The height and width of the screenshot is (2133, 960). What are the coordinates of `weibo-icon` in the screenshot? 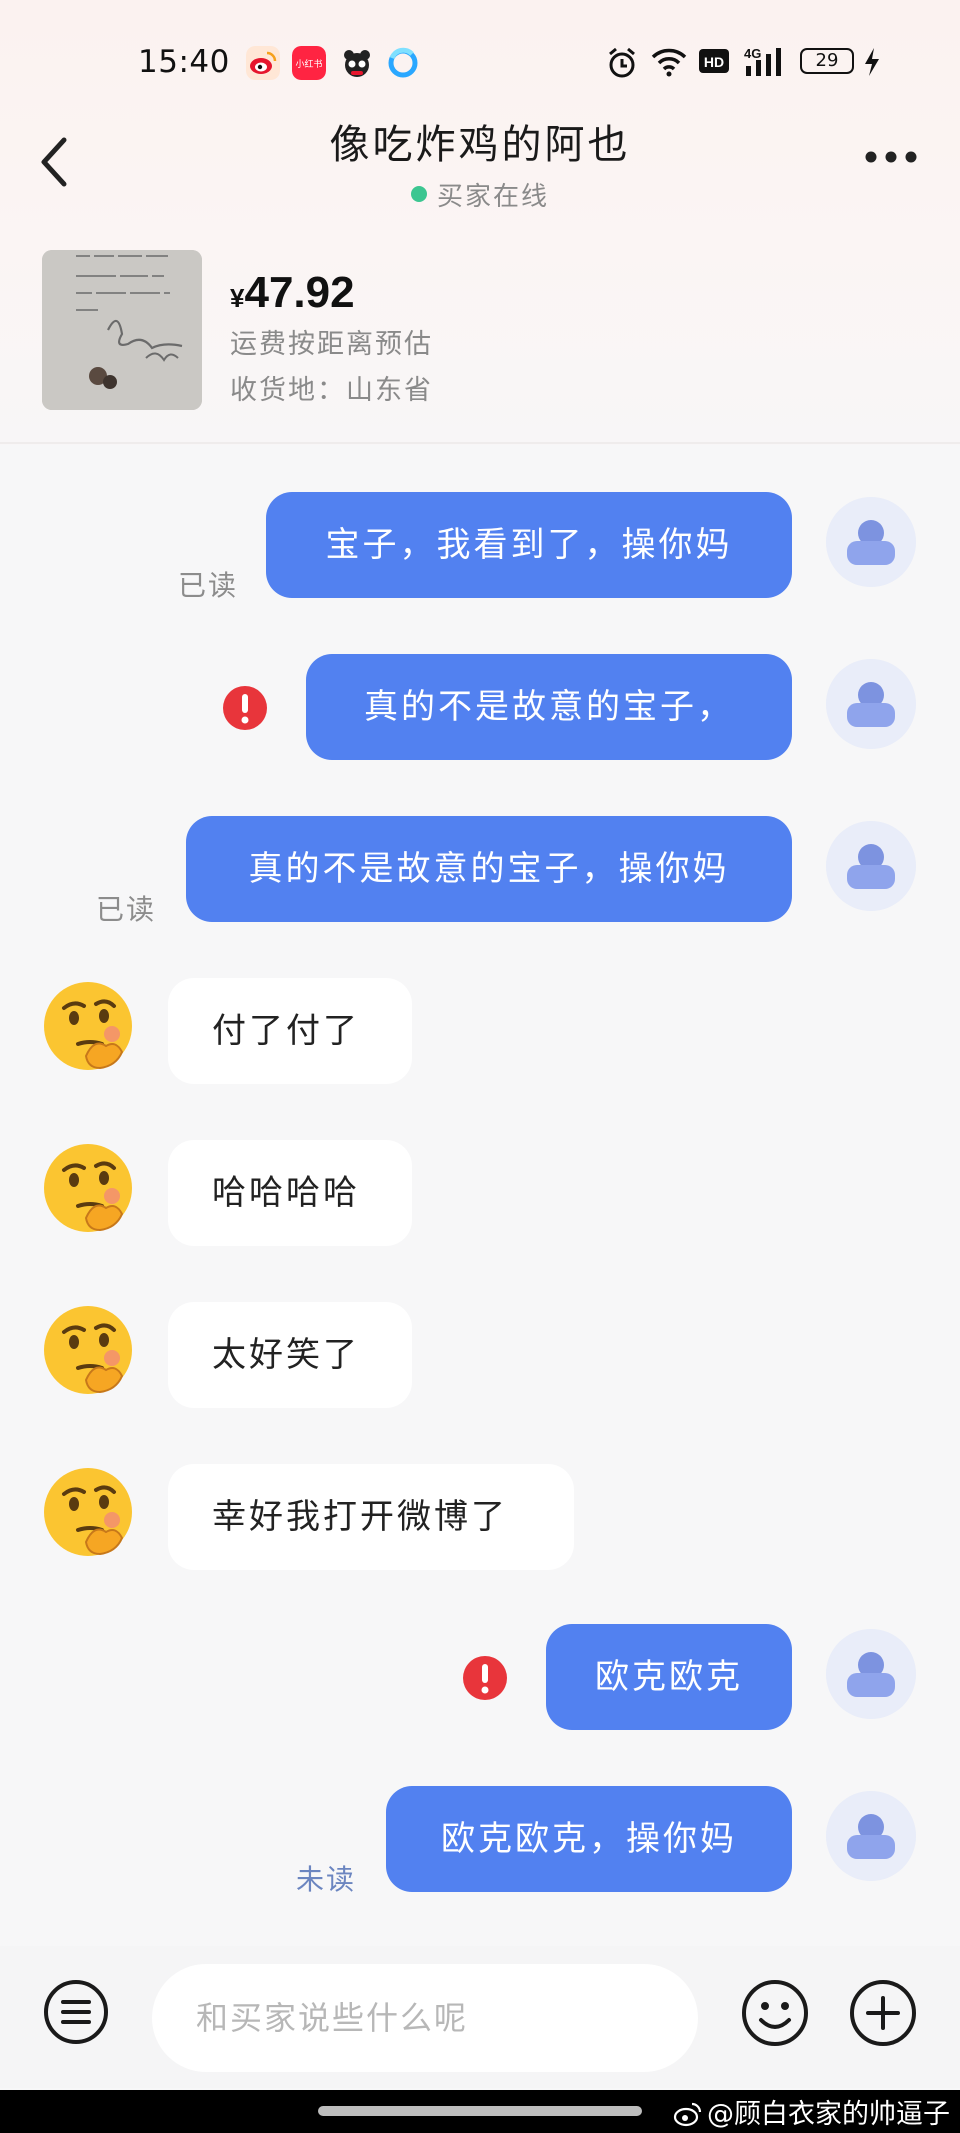 It's located at (263, 63).